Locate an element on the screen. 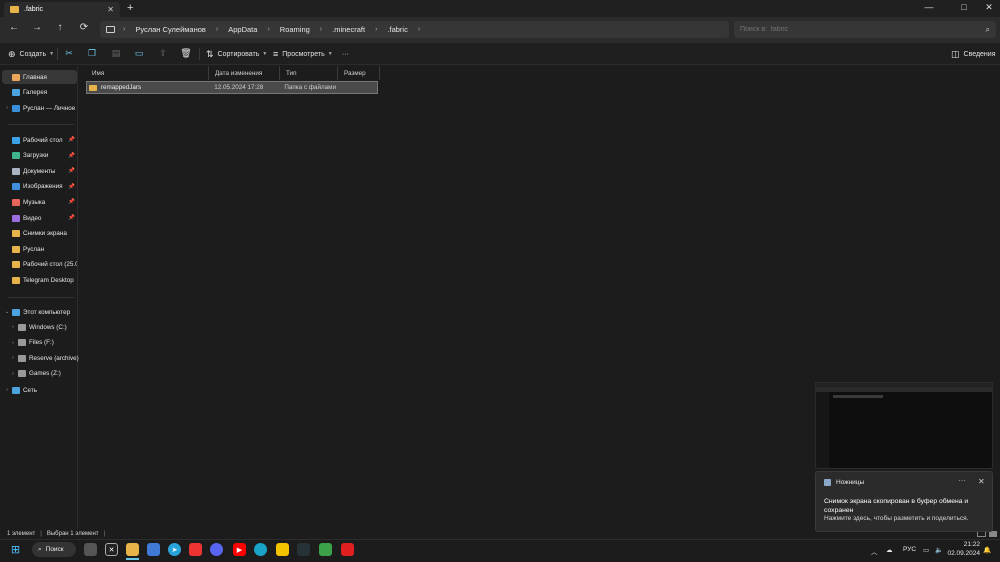 The width and height of the screenshot is (1000, 562). edge-icon is located at coordinates (260, 549).